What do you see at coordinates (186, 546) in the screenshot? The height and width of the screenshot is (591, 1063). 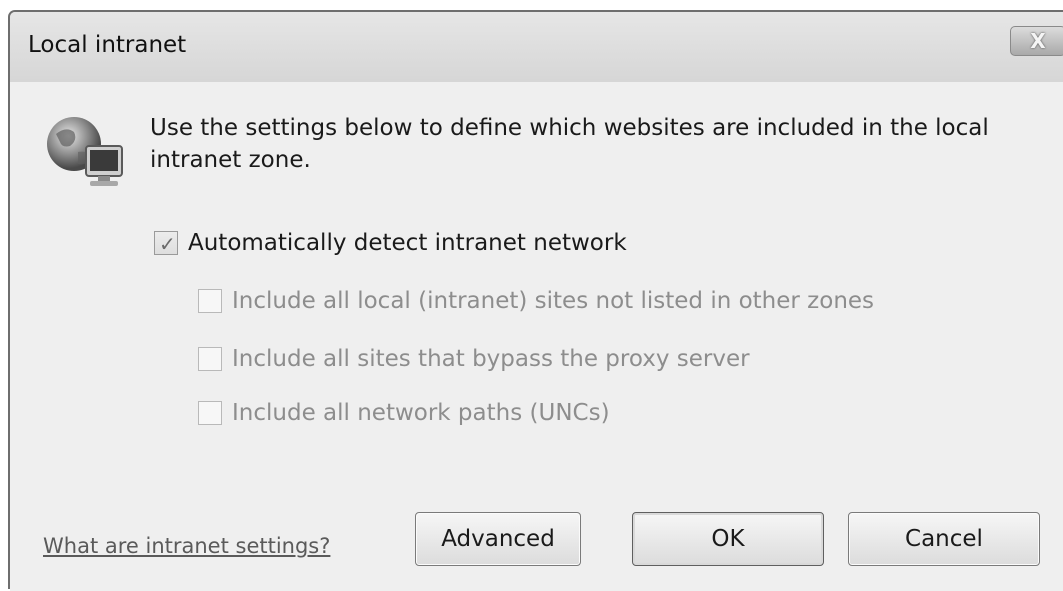 I see `intranet-settings-help-link: What are intranet settings?` at bounding box center [186, 546].